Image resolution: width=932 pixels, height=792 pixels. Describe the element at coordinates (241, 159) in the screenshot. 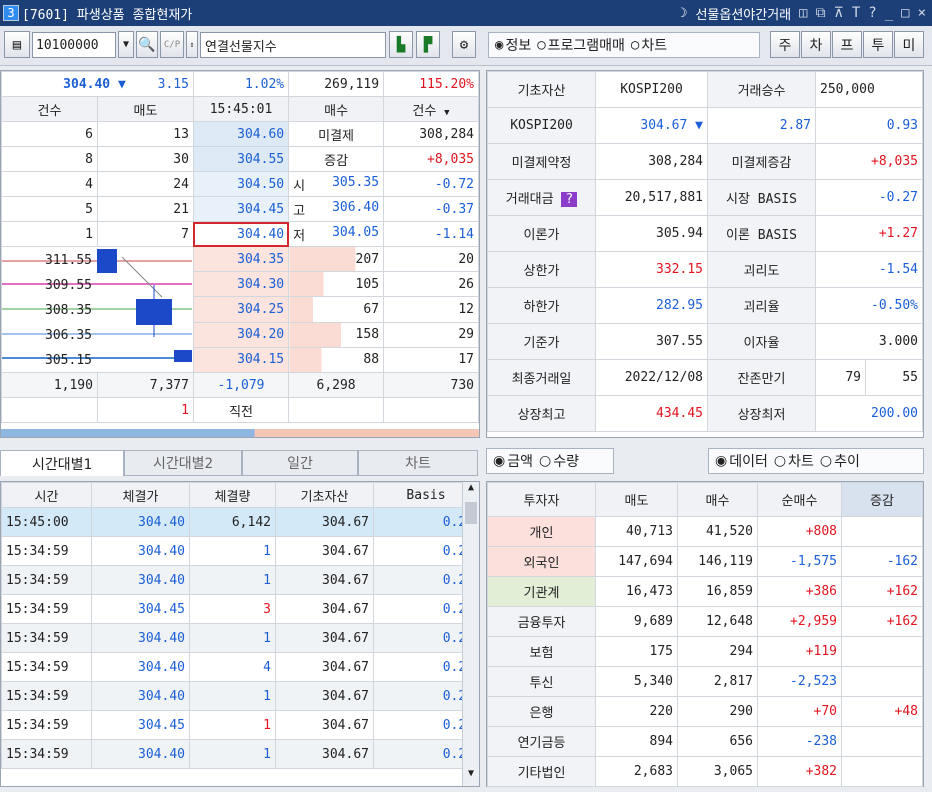

I see `ask-price: 304.55` at that location.